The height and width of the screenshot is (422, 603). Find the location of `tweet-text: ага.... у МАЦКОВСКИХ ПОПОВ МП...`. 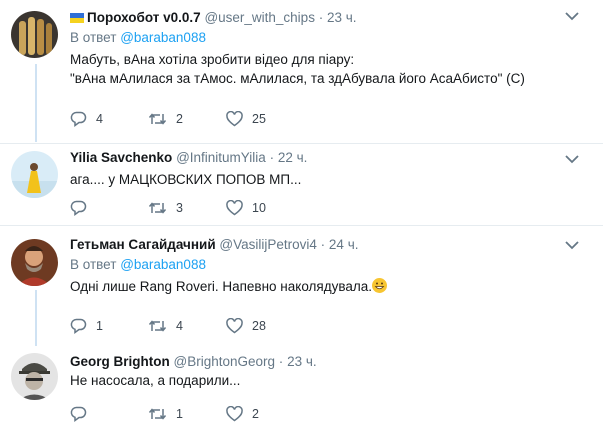

tweet-text: ага.... у МАЦКОВСКИХ ПОПОВ МП... is located at coordinates (329, 179).